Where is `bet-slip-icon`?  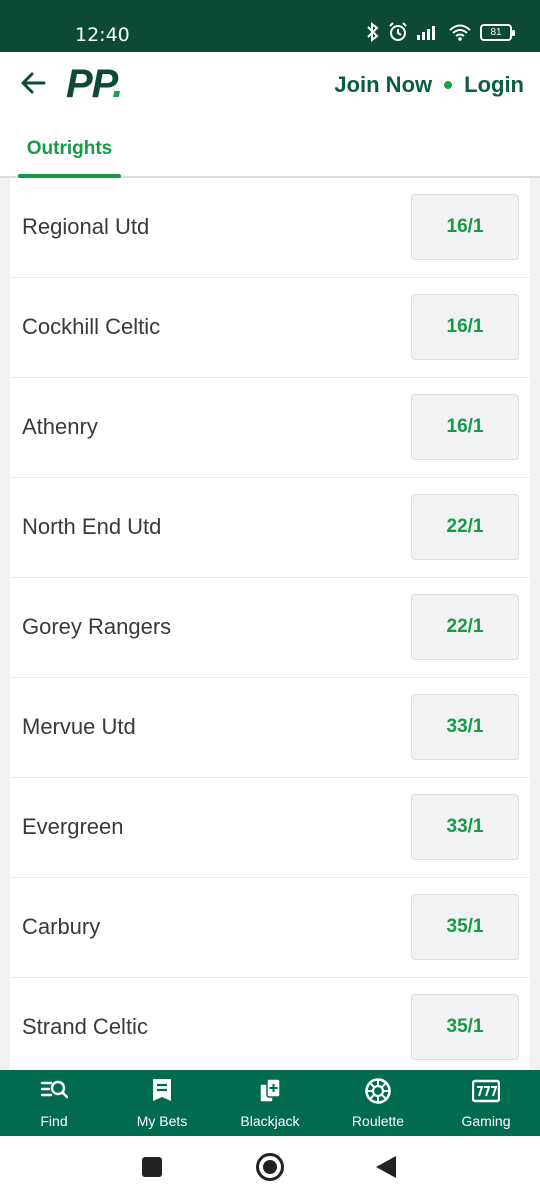 bet-slip-icon is located at coordinates (162, 1090).